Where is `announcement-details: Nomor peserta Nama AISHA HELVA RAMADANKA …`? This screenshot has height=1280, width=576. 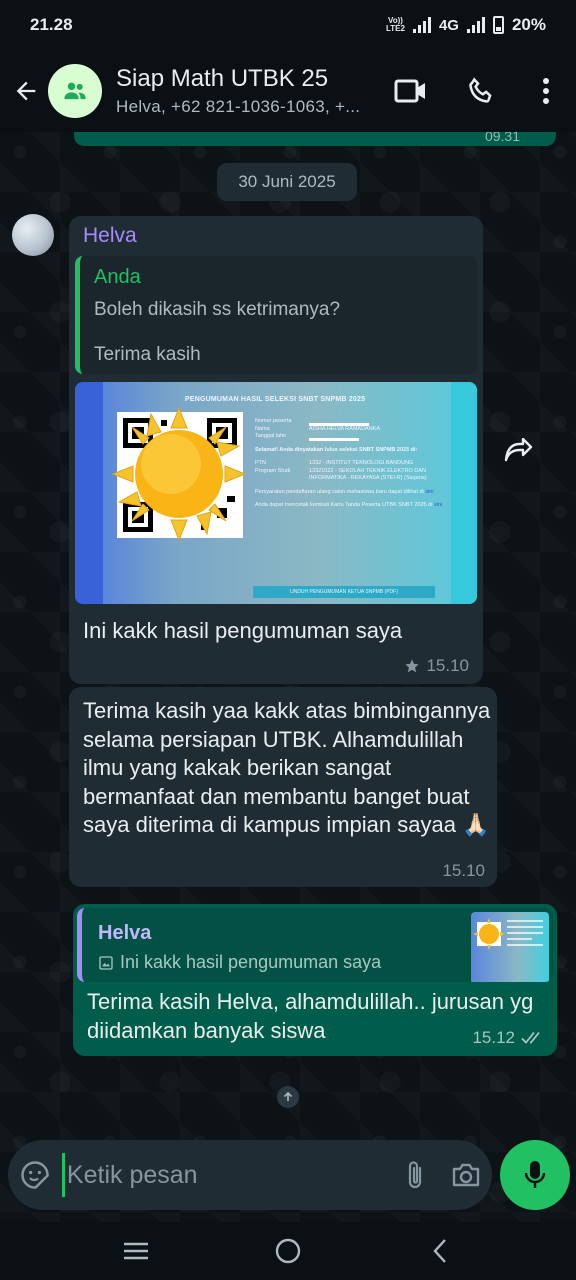 announcement-details: Nomor peserta Nama AISHA HELVA RAMADANKA … is located at coordinates (349, 463).